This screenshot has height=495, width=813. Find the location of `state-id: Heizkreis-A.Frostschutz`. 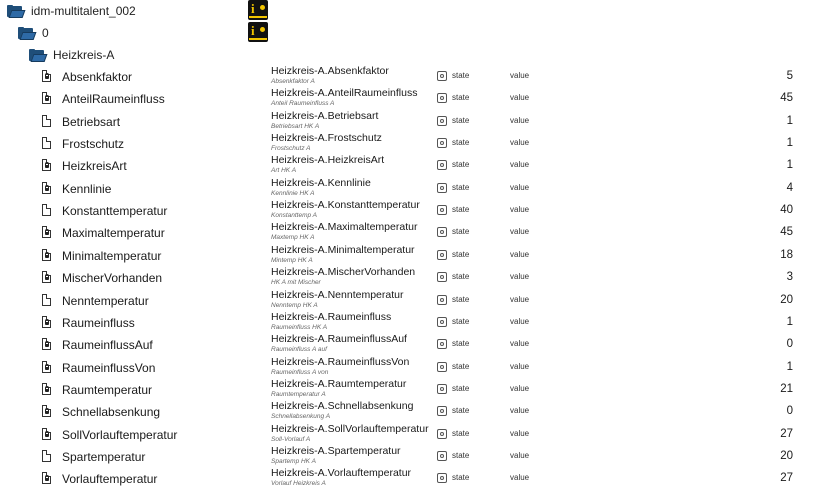

state-id: Heizkreis-A.Frostschutz is located at coordinates (326, 138).